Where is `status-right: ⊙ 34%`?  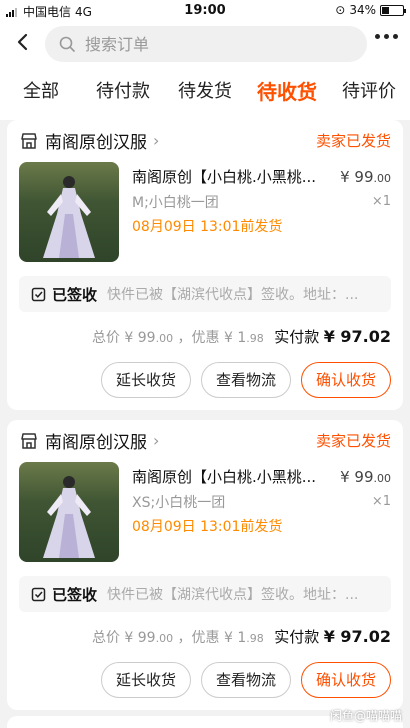 status-right: ⊙ 34% is located at coordinates (370, 10).